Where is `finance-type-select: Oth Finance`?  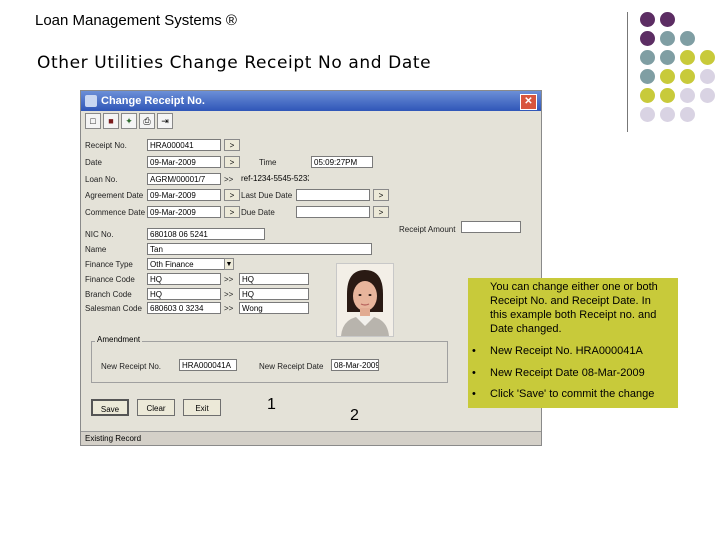
finance-type-select: Oth Finance is located at coordinates (190, 264).